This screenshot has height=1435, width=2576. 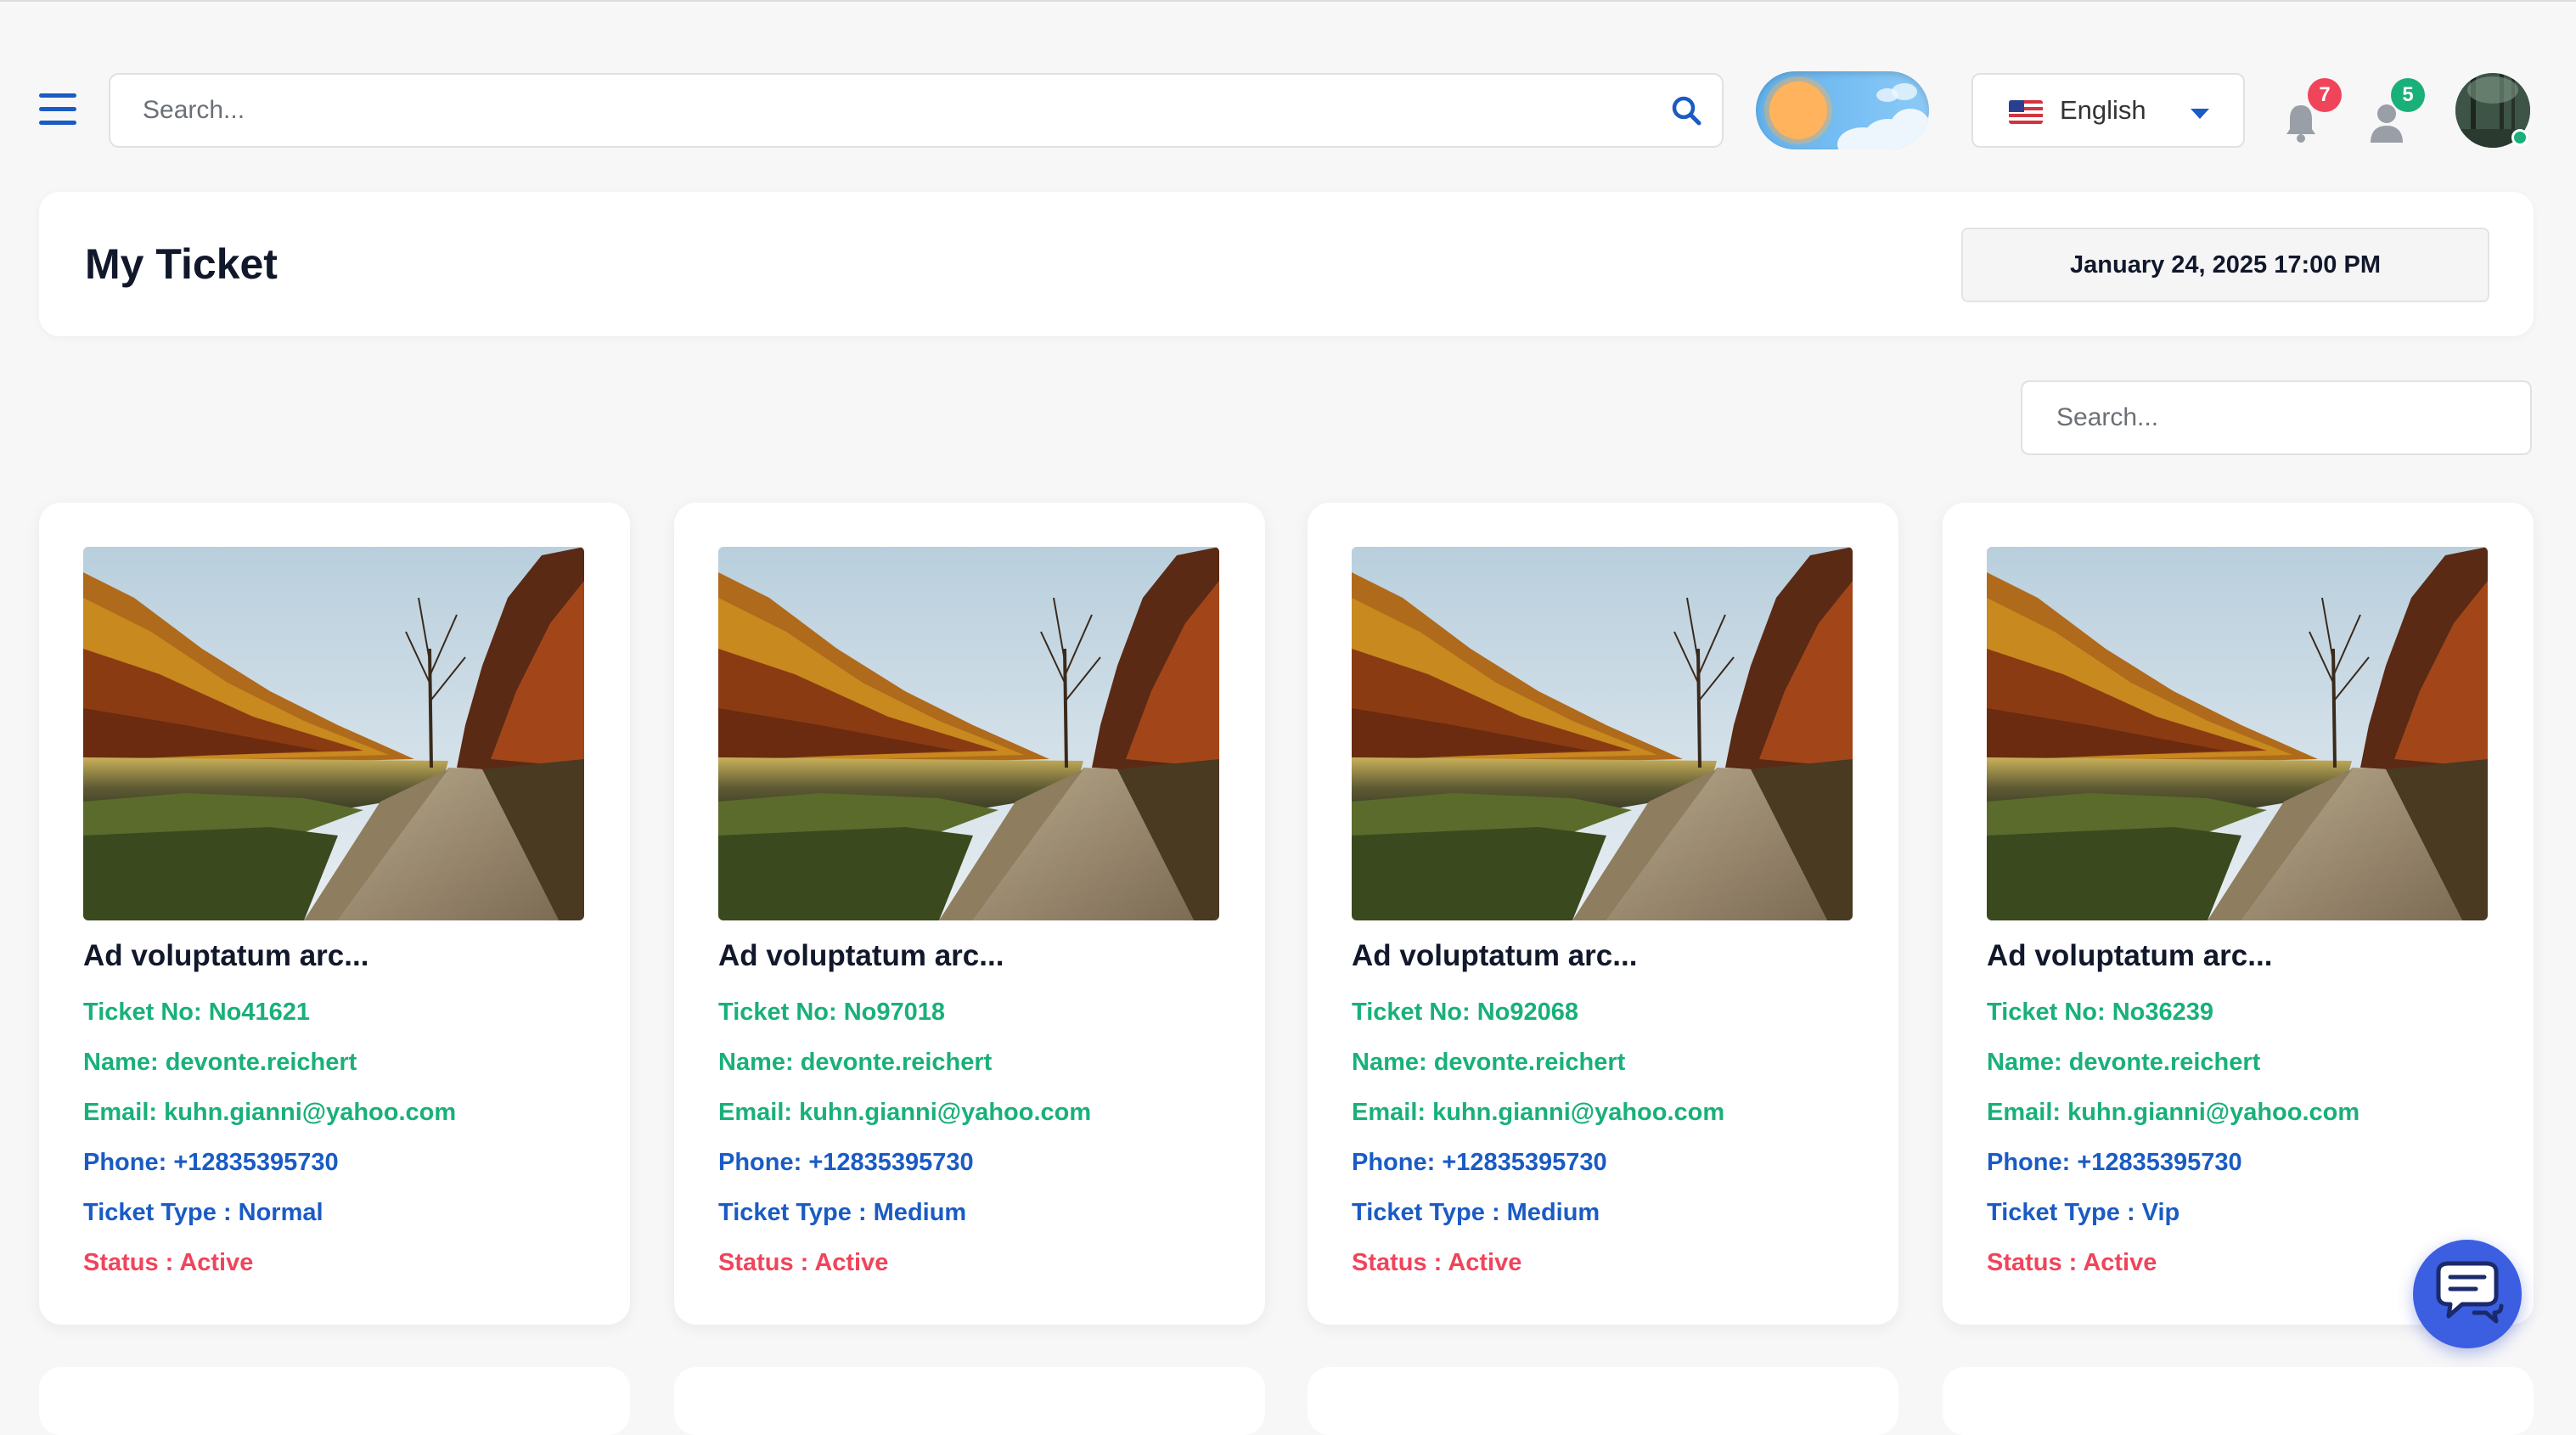 I want to click on sun-icon, so click(x=1798, y=110).